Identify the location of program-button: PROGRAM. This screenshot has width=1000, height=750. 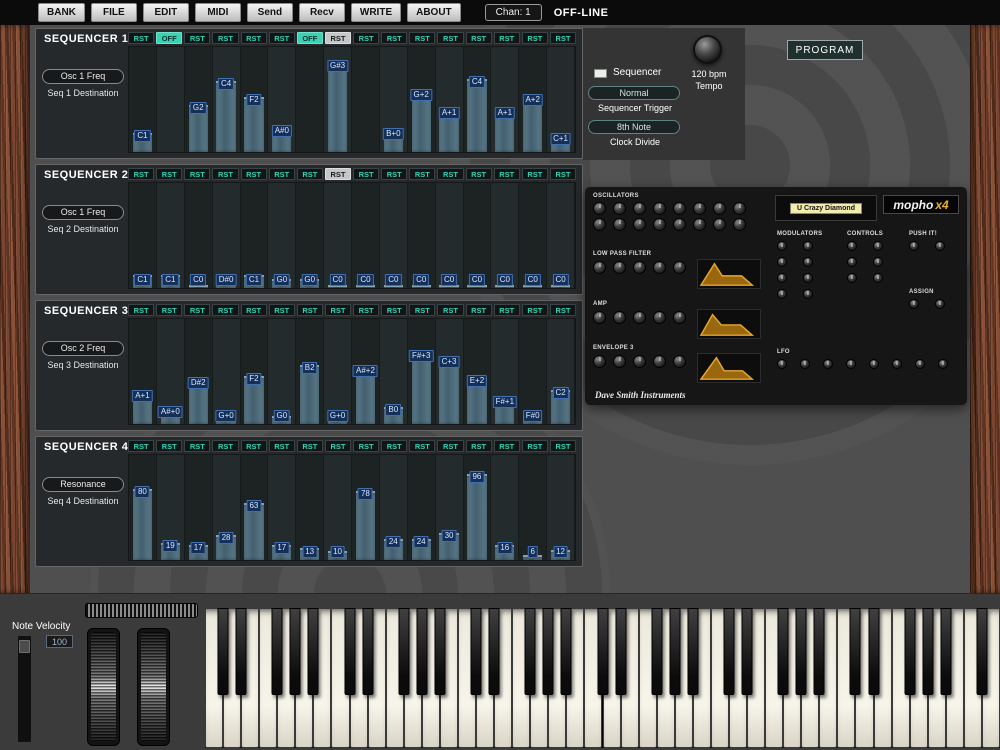
(825, 50).